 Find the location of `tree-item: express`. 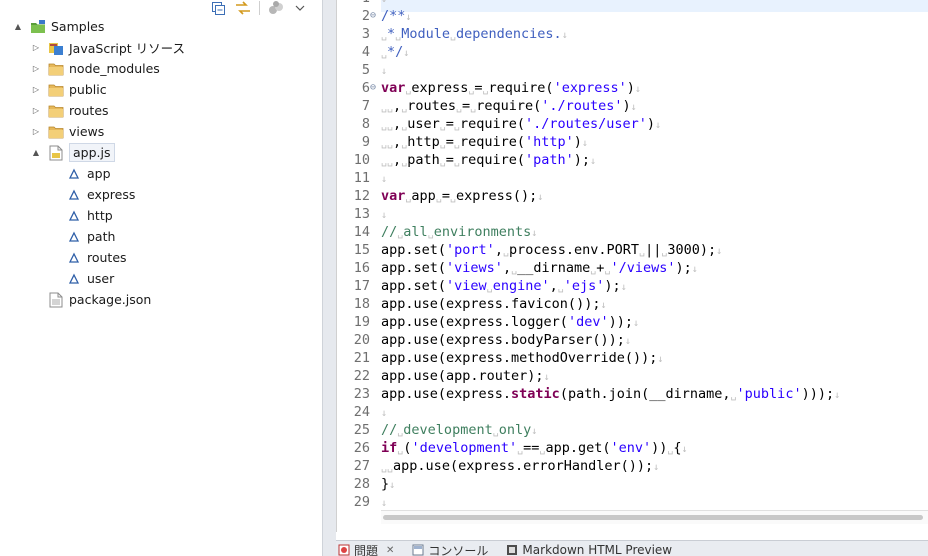

tree-item: express is located at coordinates (91, 194).